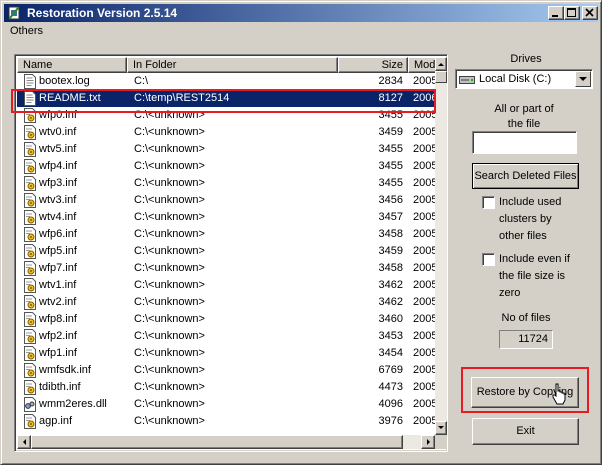  What do you see at coordinates (226, 336) in the screenshot?
I see `table-row: wfp2.inf C:\<unknown> 3453 2005` at bounding box center [226, 336].